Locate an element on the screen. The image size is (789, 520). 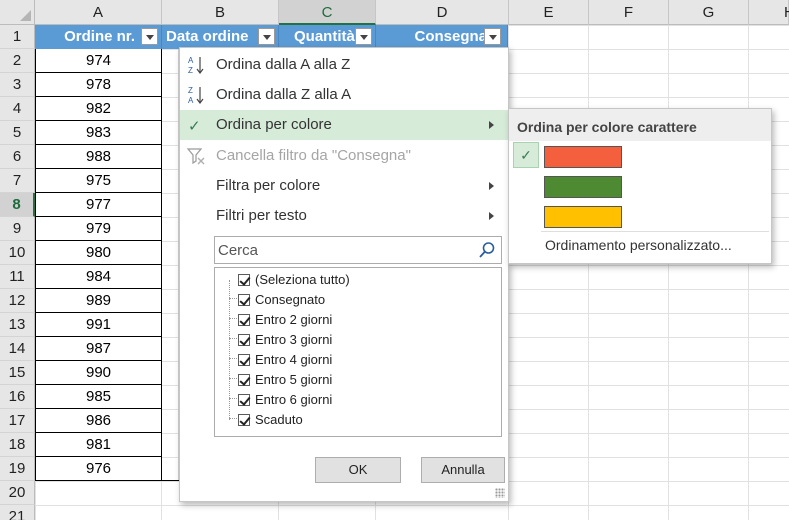
table-header-row: Ordine nr. Data ordine Quantità Consegna is located at coordinates (271, 37).